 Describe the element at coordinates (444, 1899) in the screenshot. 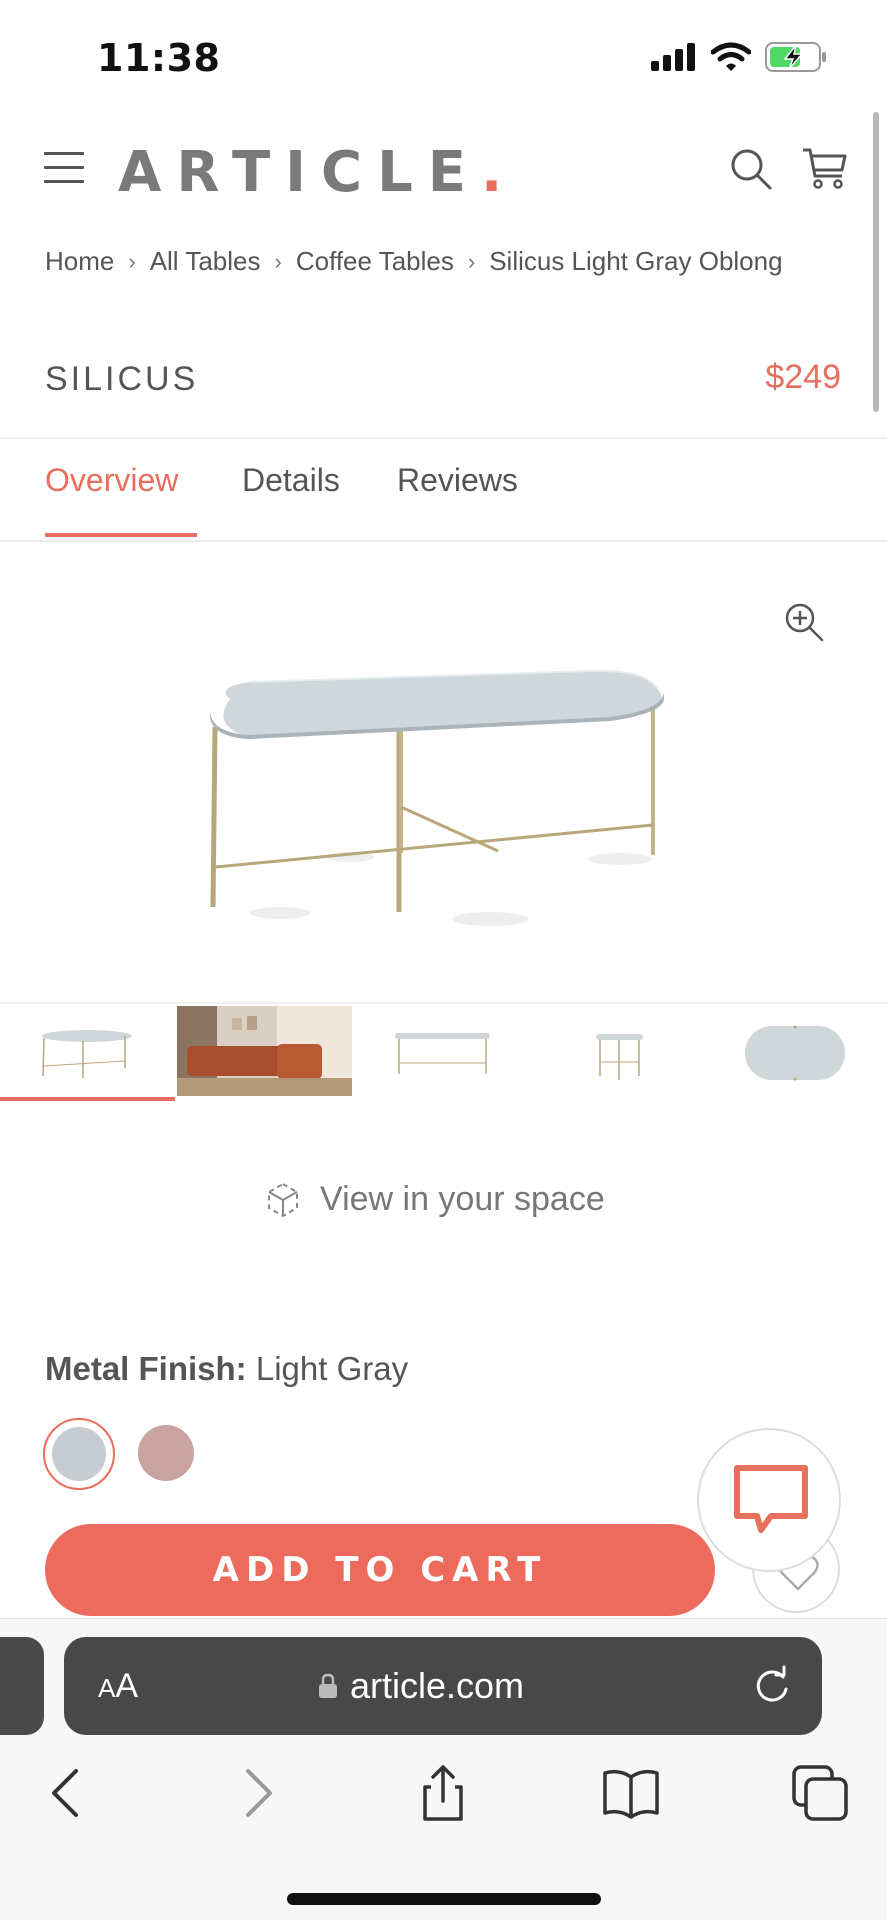

I see `home-indicator` at that location.